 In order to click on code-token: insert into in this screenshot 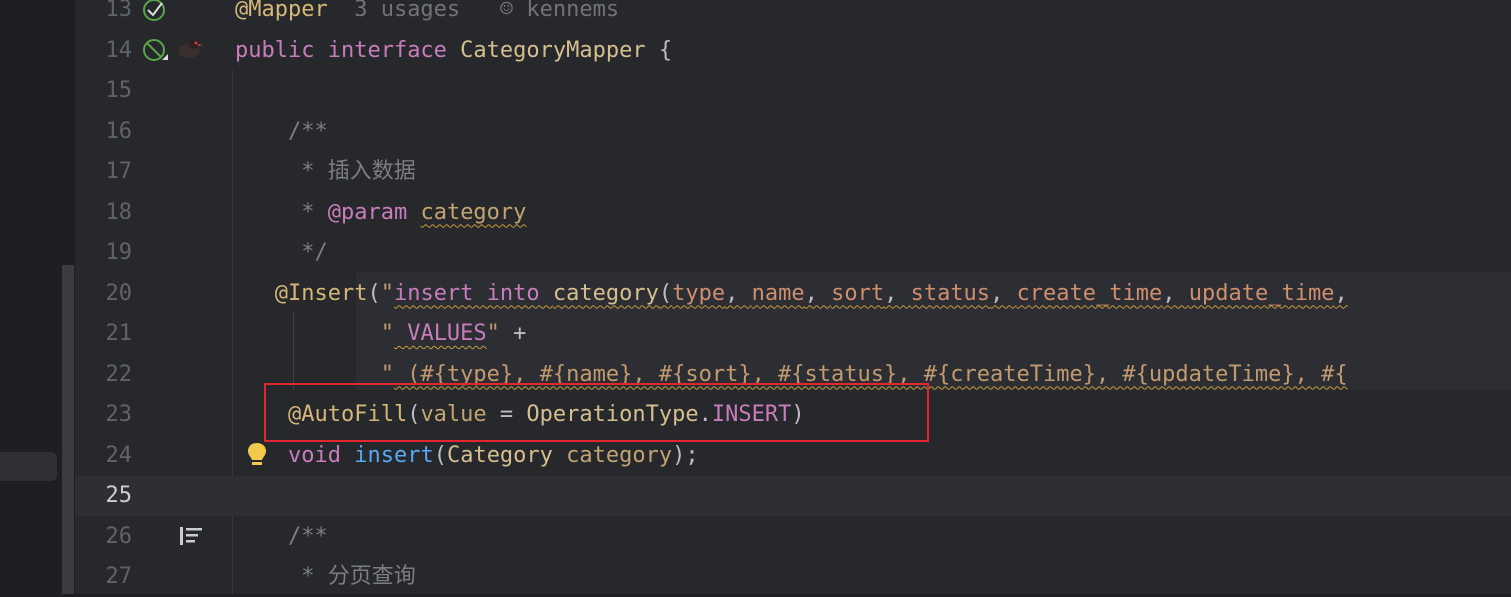, I will do `click(473, 293)`.